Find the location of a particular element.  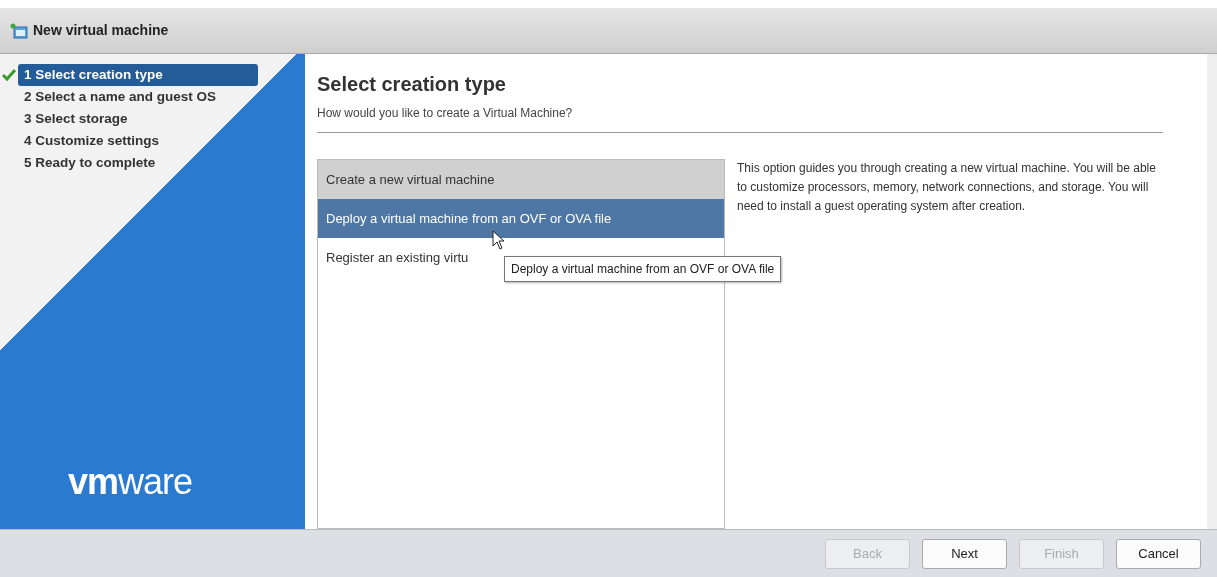

page-subtitle: How would you like to create a Virtual Machine? is located at coordinates (740, 114).